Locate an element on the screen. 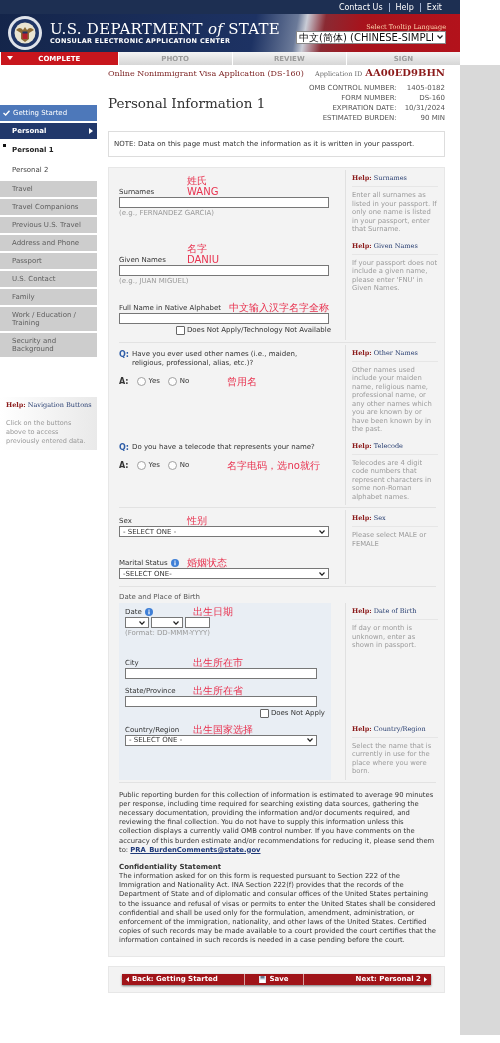  annotation: WANG is located at coordinates (203, 191).